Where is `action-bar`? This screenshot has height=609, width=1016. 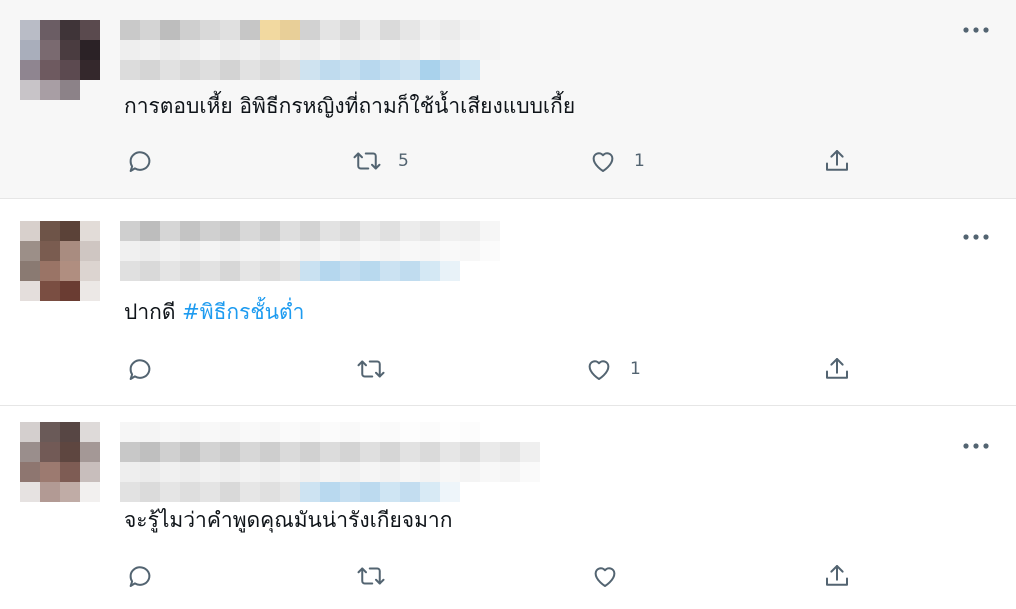 action-bar is located at coordinates (508, 576).